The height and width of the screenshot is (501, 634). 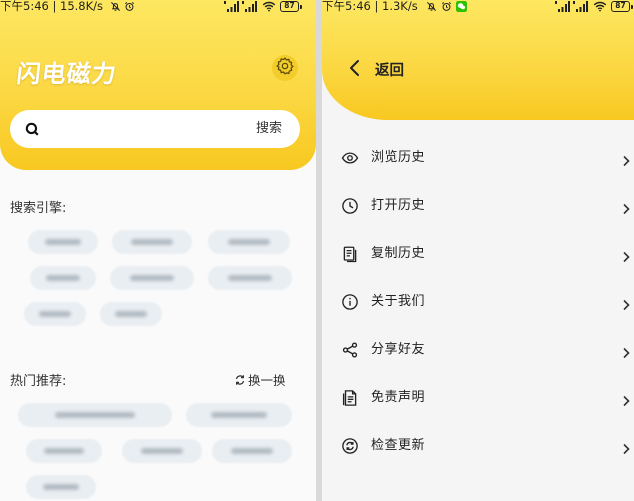 I want to click on menu-item-label: 复制历史, so click(x=398, y=253).